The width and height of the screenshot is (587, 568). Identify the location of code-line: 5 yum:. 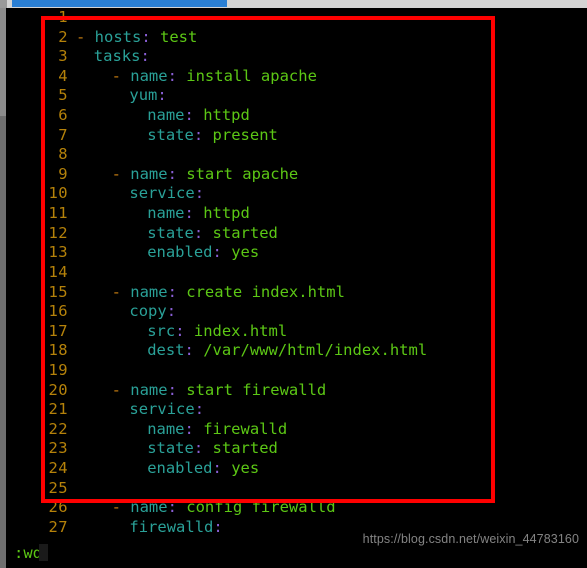
(296, 96).